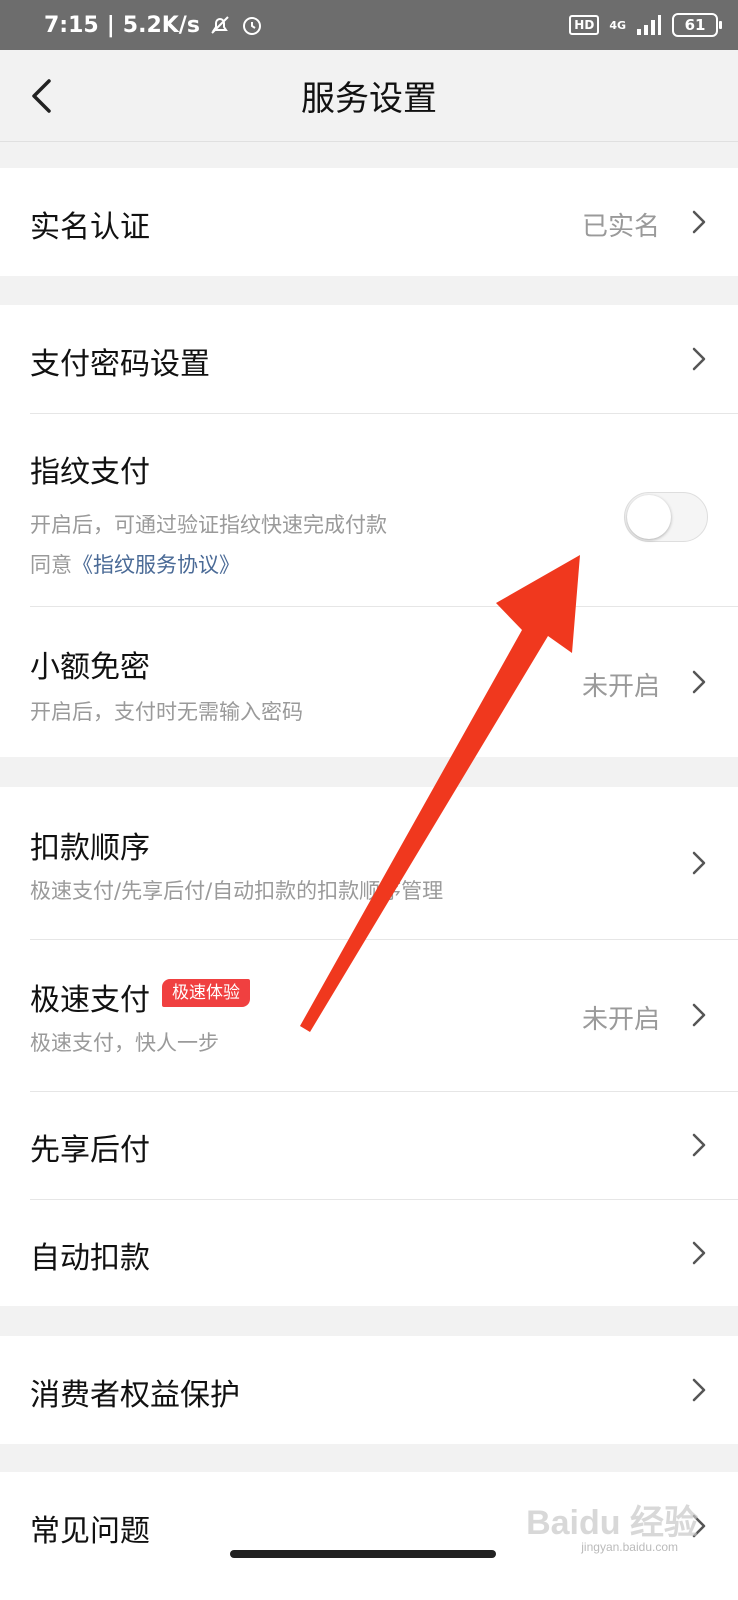 The image size is (738, 1600). Describe the element at coordinates (620, 227) in the screenshot. I see `row-value: 已实名` at that location.